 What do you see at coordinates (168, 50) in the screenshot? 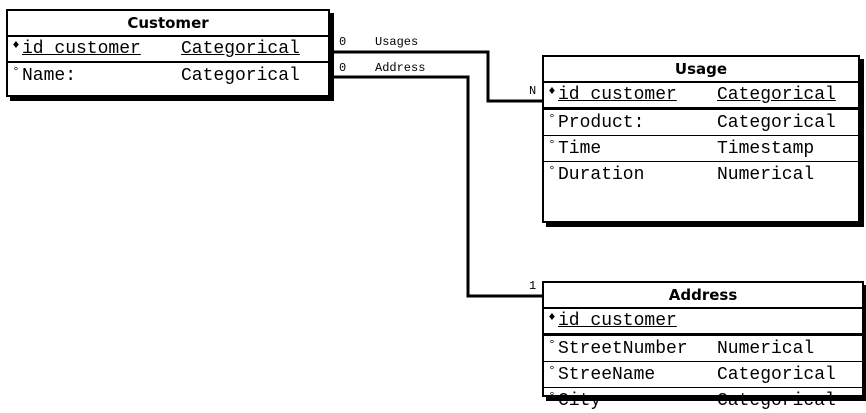
I see `customer-attribute-row: ♦ id_customer Categorical` at bounding box center [168, 50].